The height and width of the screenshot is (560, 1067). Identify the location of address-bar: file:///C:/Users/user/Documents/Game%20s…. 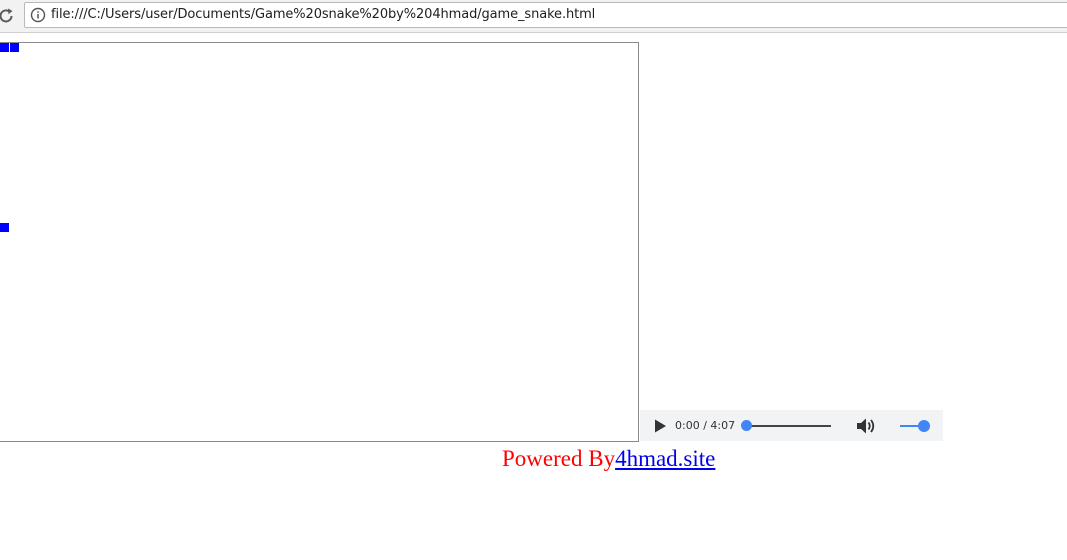
(545, 15).